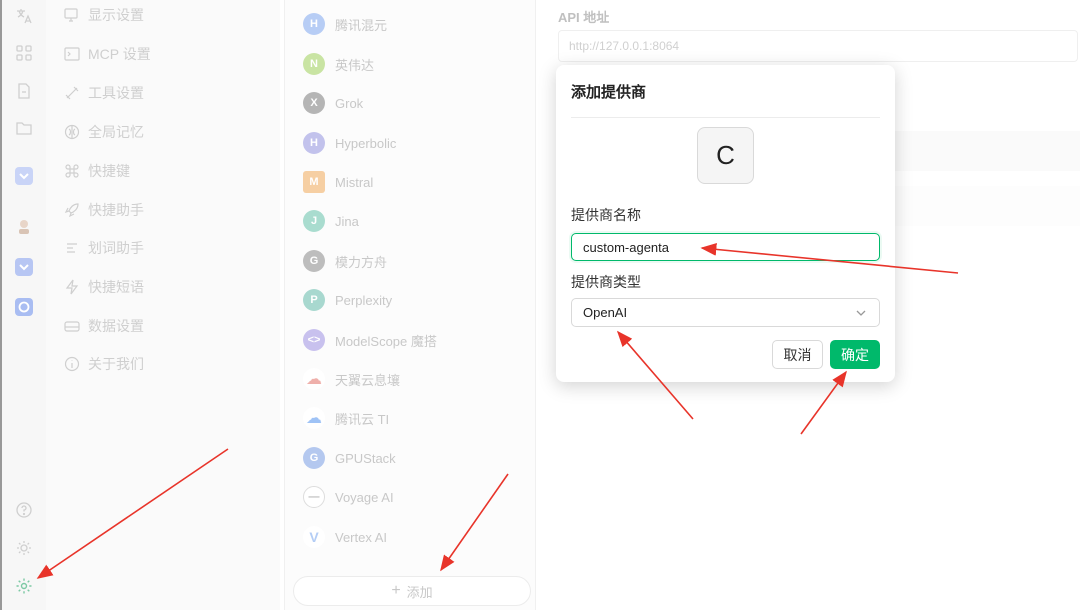 The image size is (1080, 610). I want to click on provider-item: ☁ 天翼云息壤, so click(351, 379).